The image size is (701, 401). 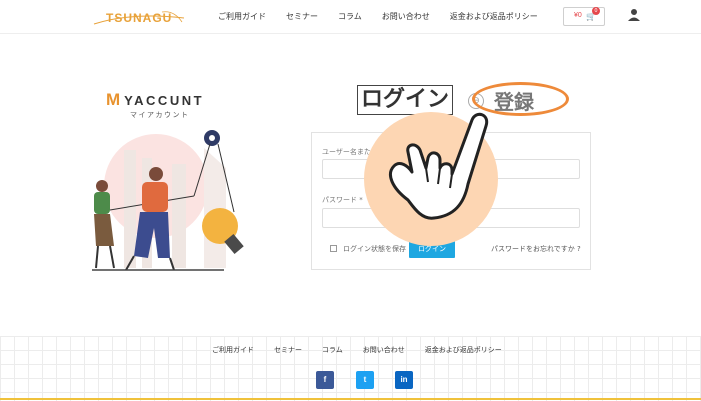 I want to click on footer-nav-seminar: セミナー, so click(x=288, y=350).